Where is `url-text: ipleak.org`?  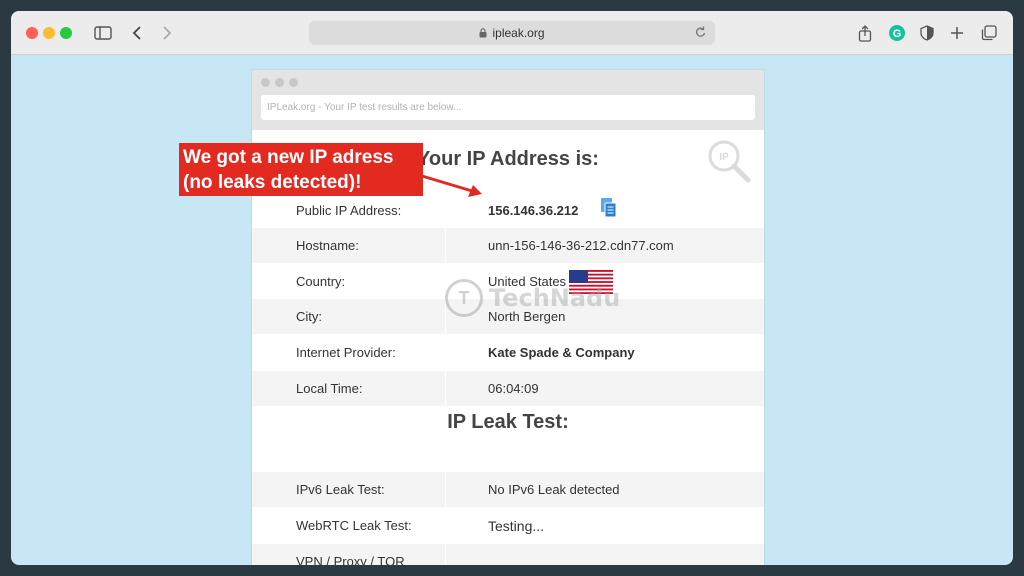 url-text: ipleak.org is located at coordinates (518, 33).